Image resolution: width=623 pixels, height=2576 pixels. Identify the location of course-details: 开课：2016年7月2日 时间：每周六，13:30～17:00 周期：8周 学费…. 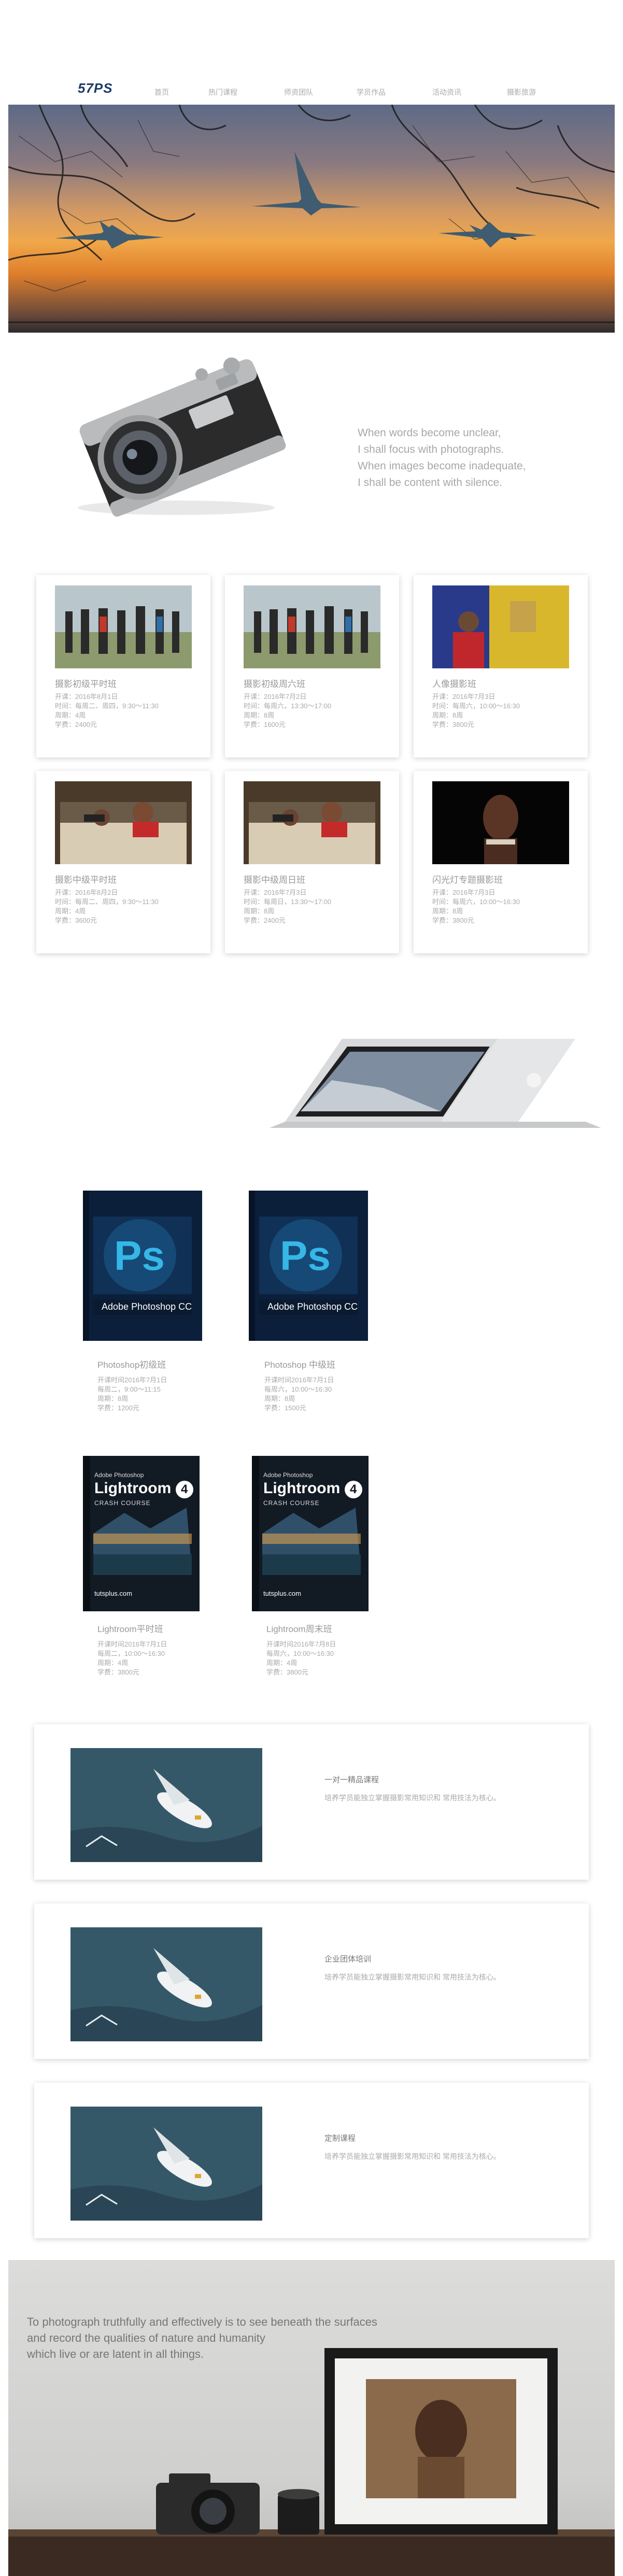
(287, 710).